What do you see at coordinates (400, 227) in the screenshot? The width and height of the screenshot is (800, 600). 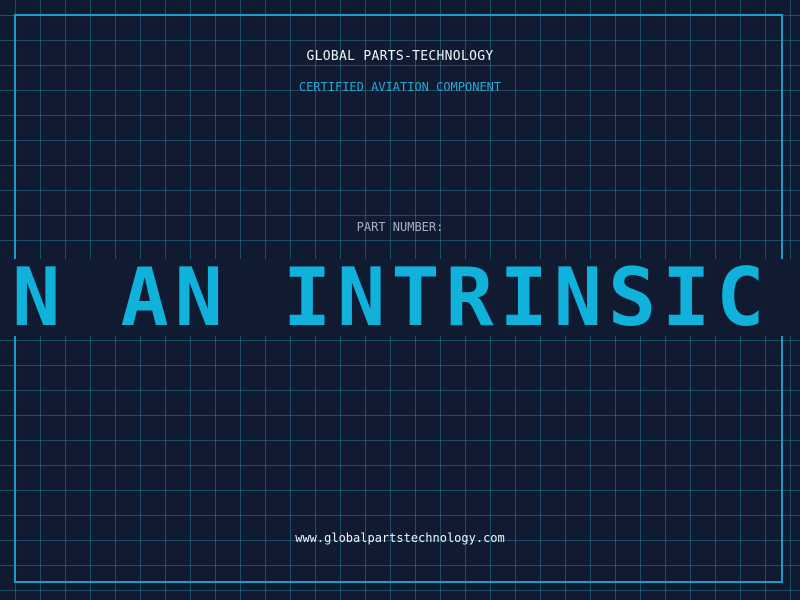 I see `part-number-label: PART NUMBER:` at bounding box center [400, 227].